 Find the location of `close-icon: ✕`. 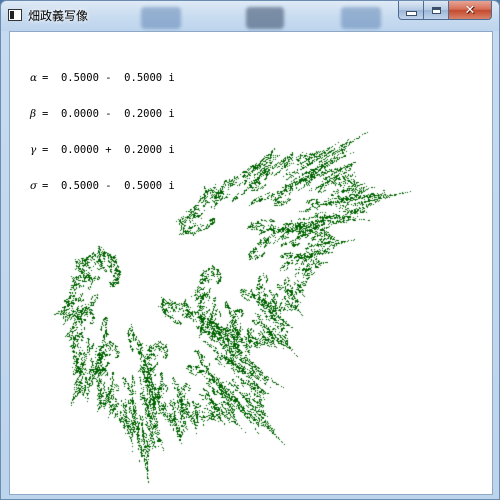

close-icon: ✕ is located at coordinates (470, 10).